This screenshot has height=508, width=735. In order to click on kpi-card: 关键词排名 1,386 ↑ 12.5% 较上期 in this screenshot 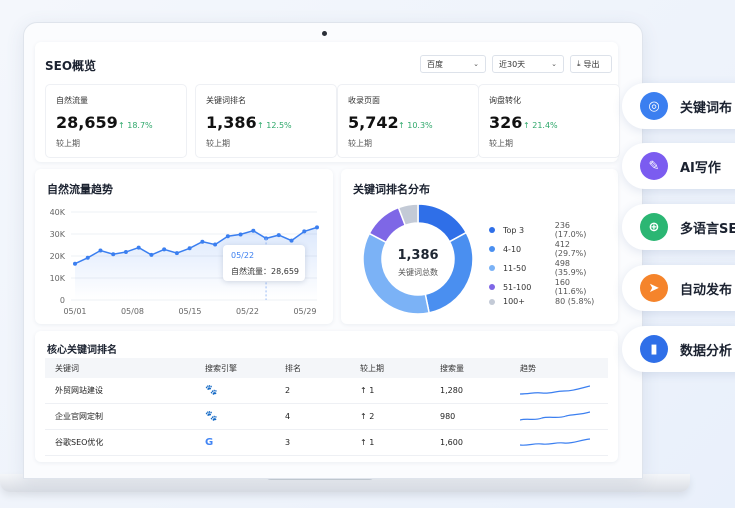, I will do `click(266, 121)`.